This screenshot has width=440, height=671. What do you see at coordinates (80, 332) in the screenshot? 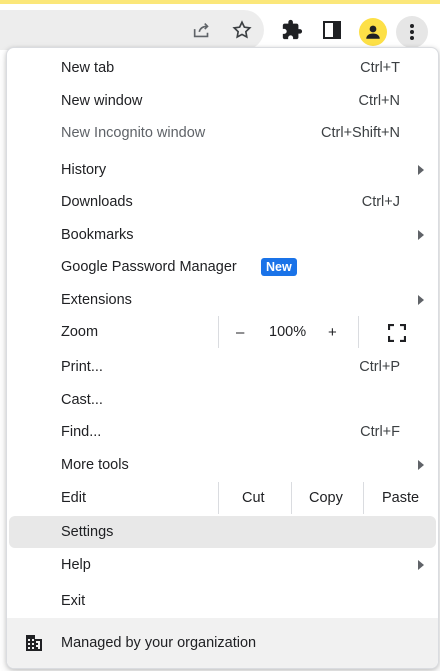
I see `menu-item-label: Zoom` at bounding box center [80, 332].